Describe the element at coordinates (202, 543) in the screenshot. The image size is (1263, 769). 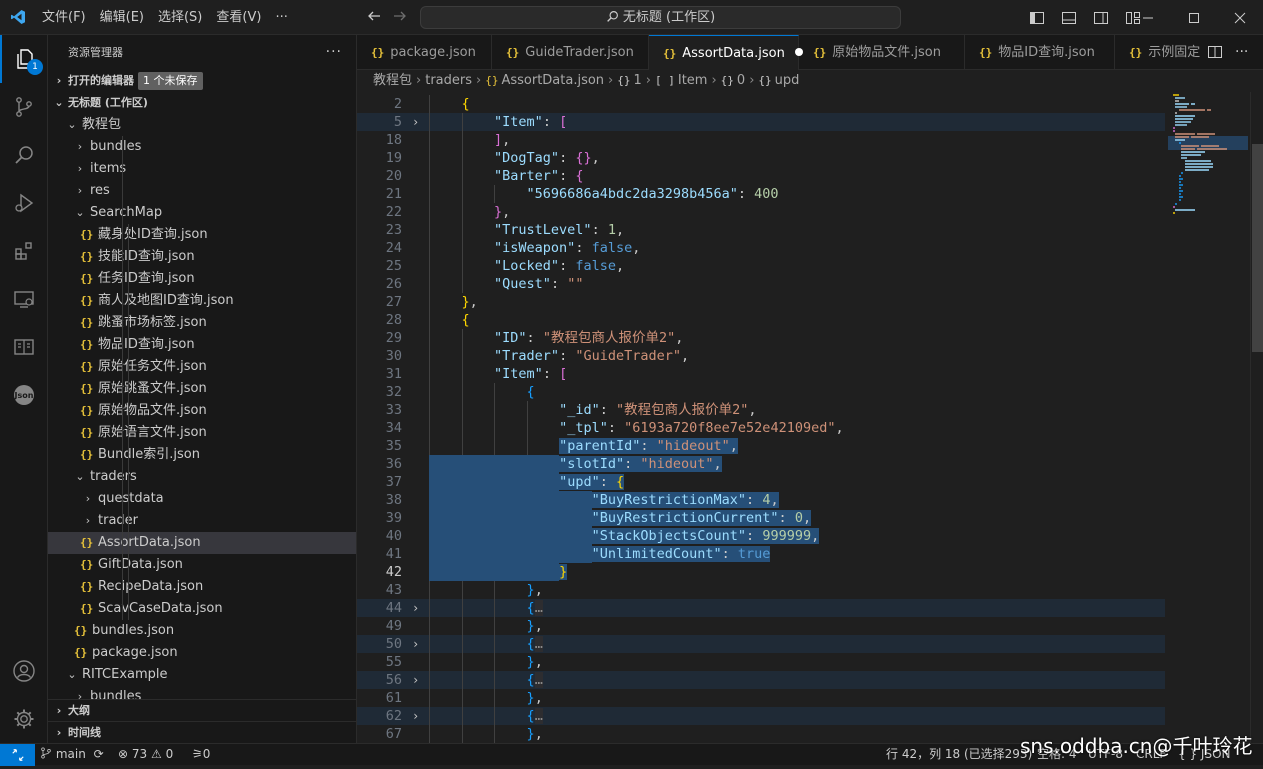
I see `tree-file: {} AssortData.json` at that location.